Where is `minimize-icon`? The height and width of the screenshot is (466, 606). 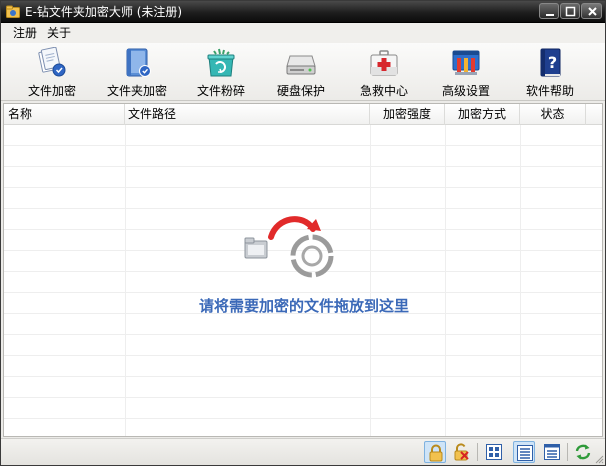 minimize-icon is located at coordinates (550, 15).